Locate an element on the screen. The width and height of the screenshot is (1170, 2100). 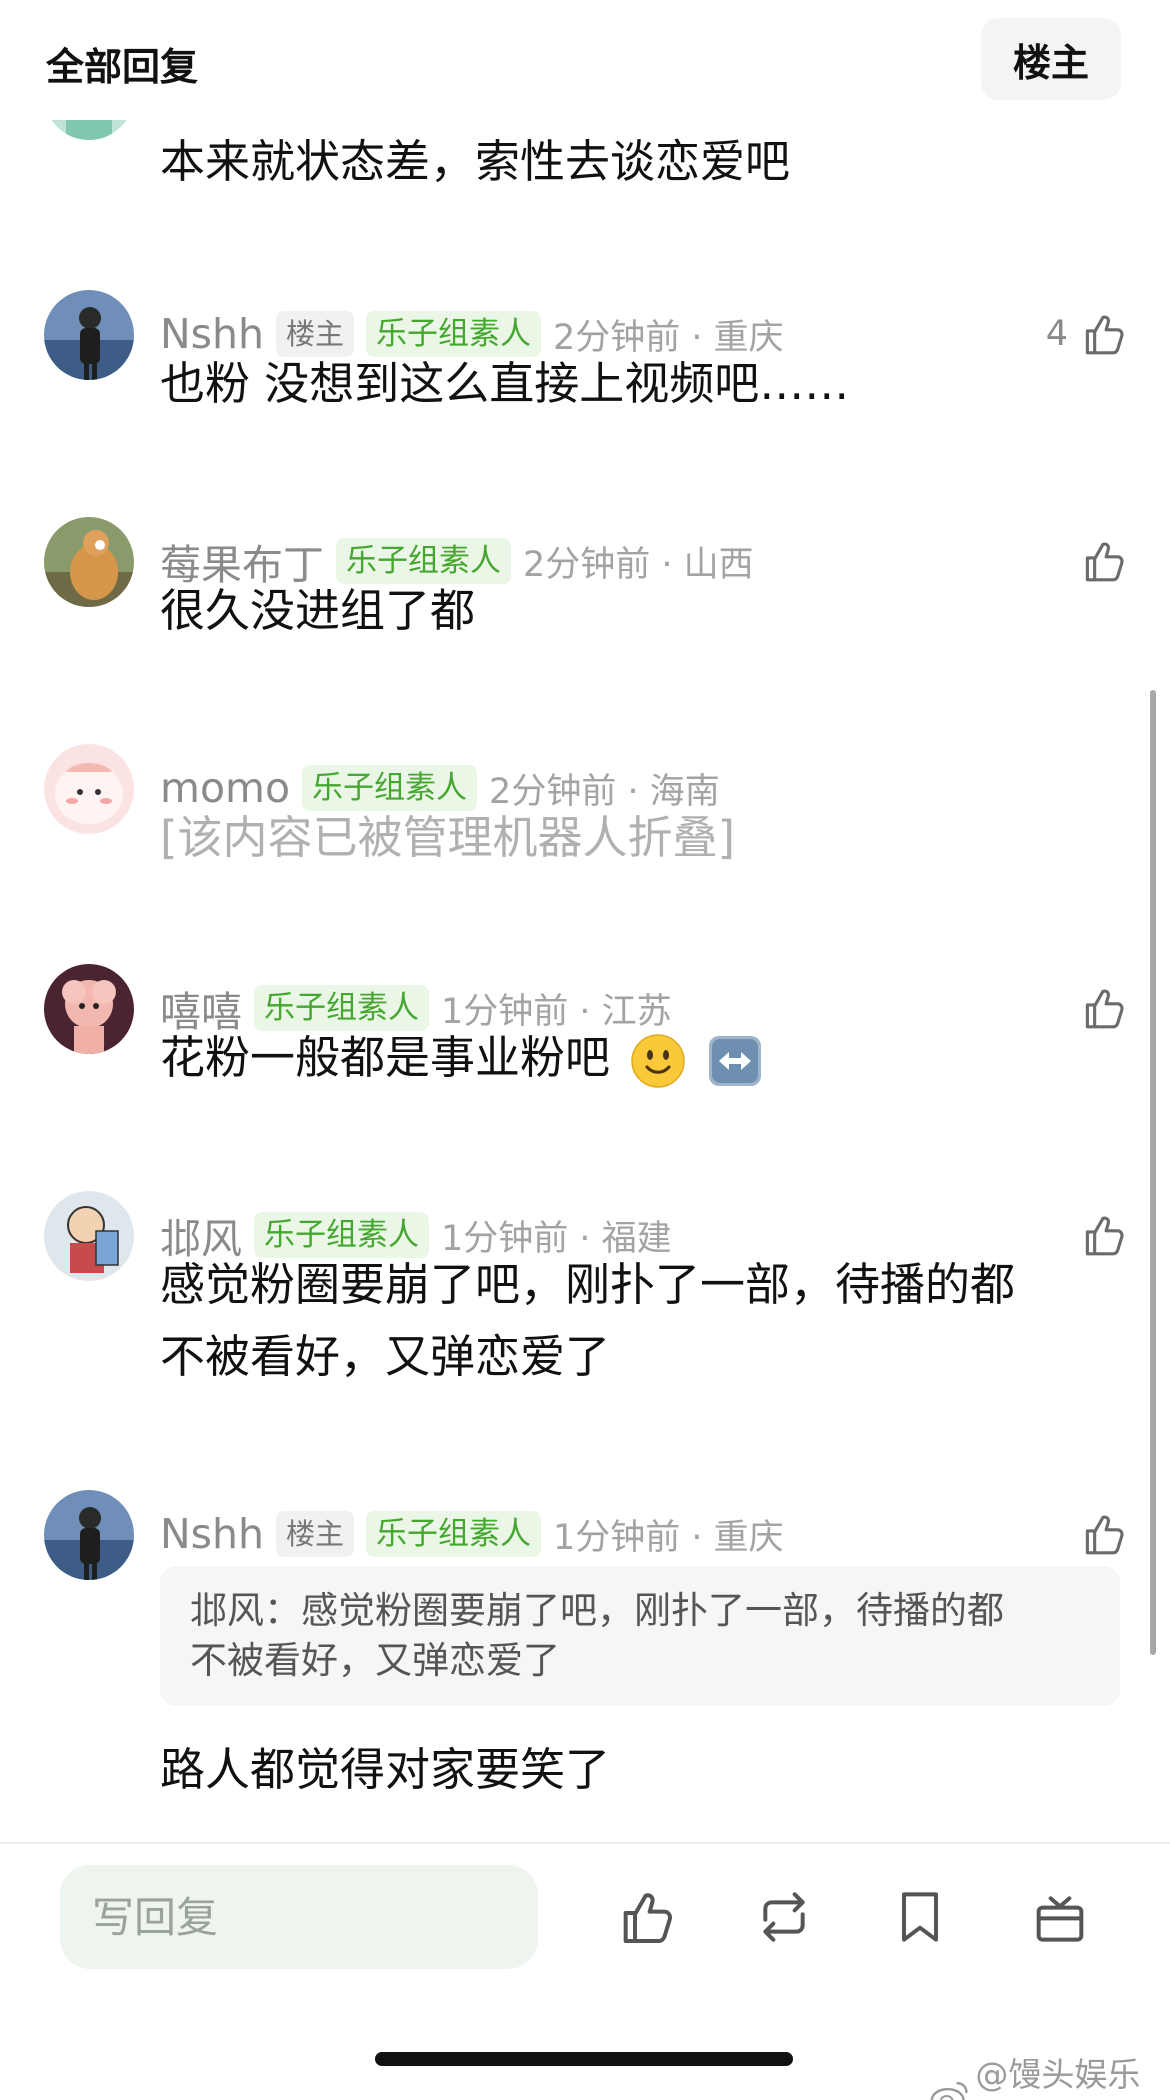
scrollbar is located at coordinates (1153, 1172).